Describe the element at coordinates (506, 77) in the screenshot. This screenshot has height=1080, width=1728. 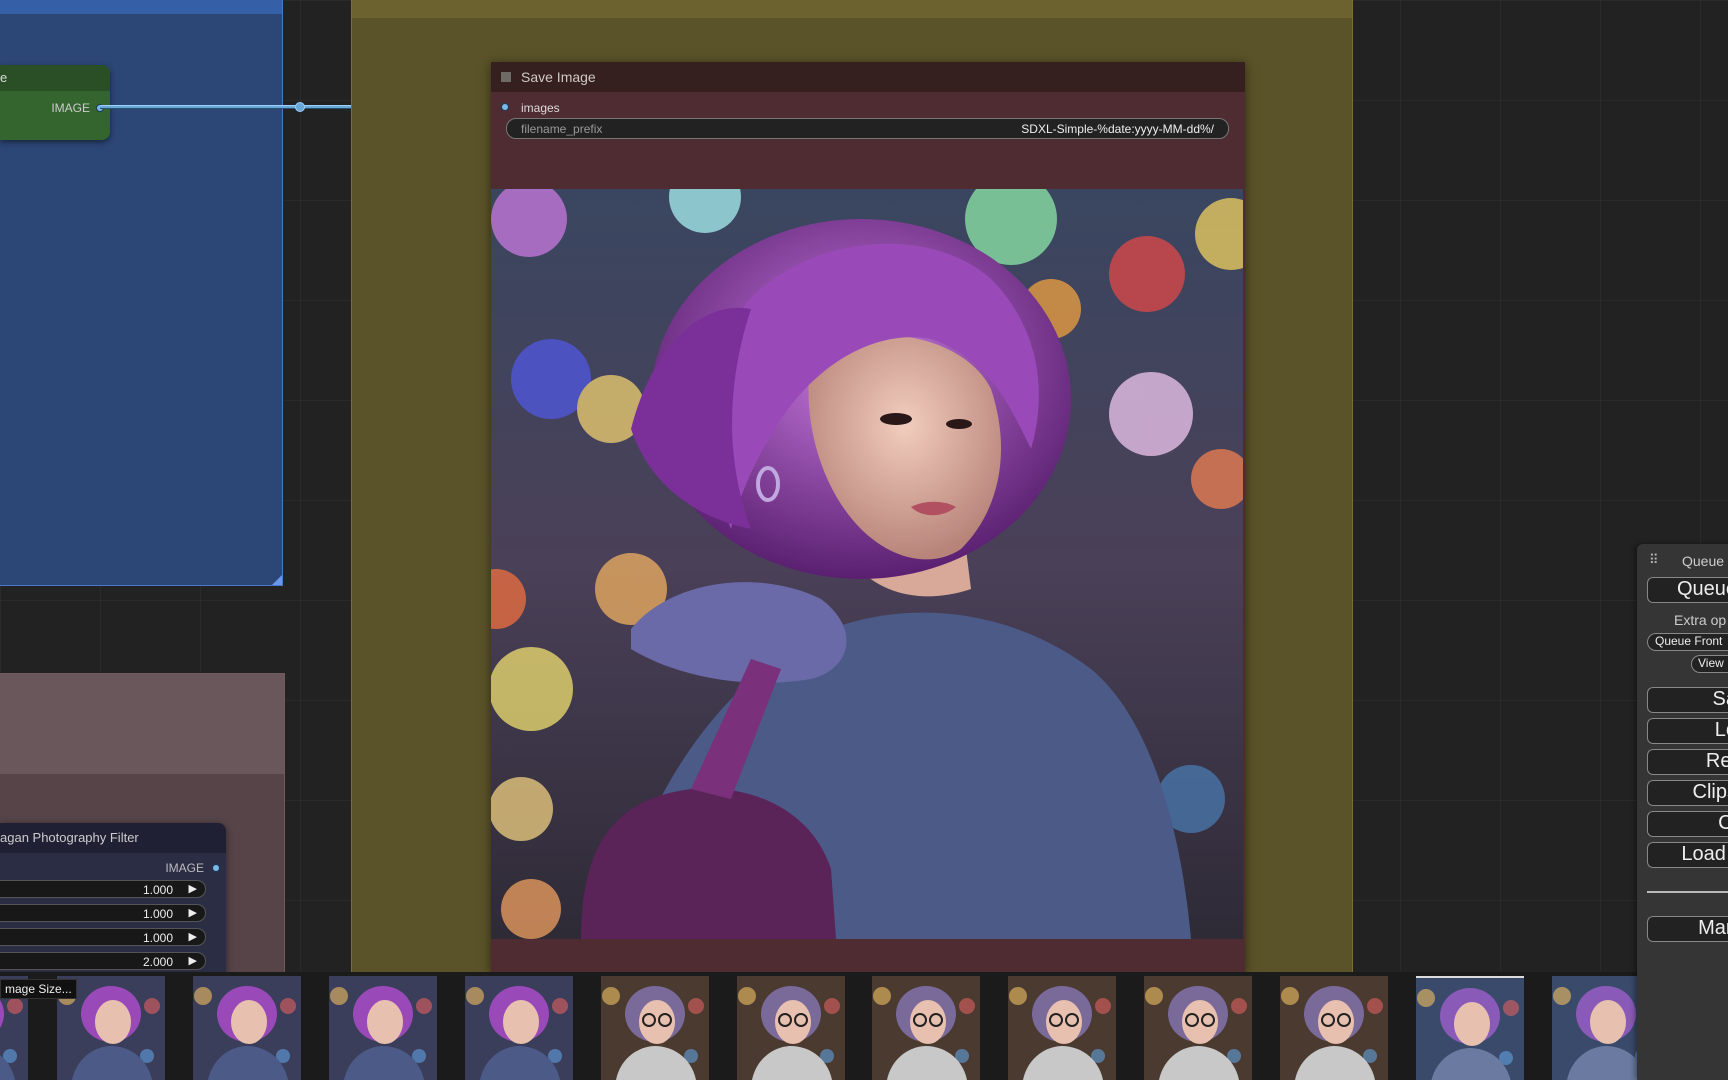
I see `collapse-icon` at that location.